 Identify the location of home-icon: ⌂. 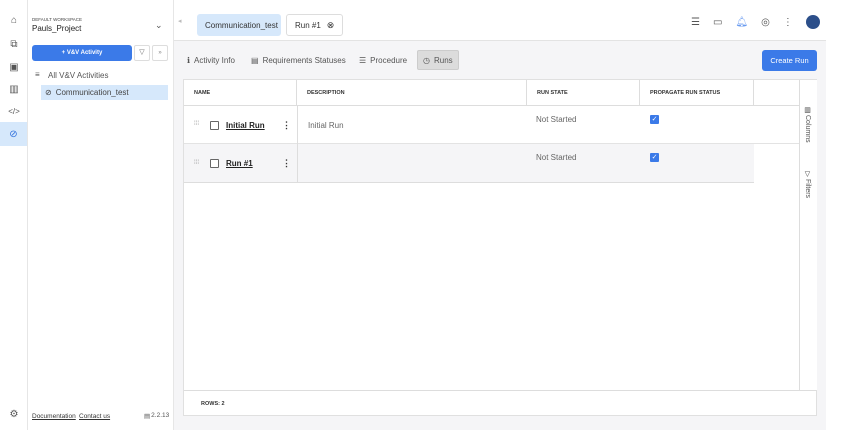
(14, 20).